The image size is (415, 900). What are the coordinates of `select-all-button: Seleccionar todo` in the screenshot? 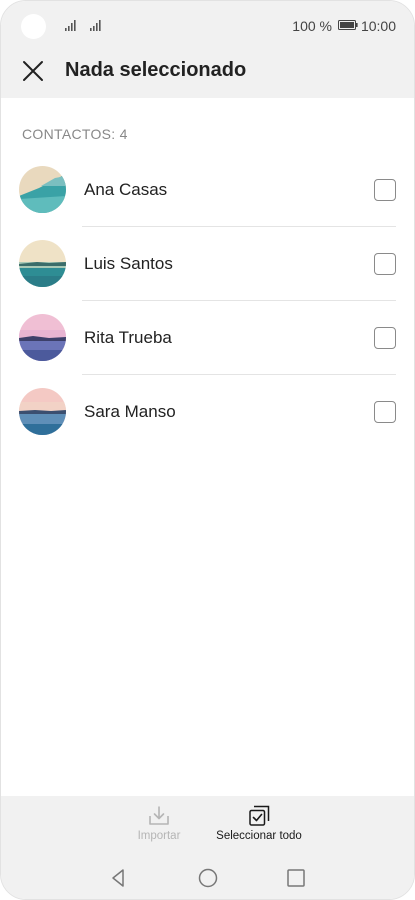 It's located at (259, 823).